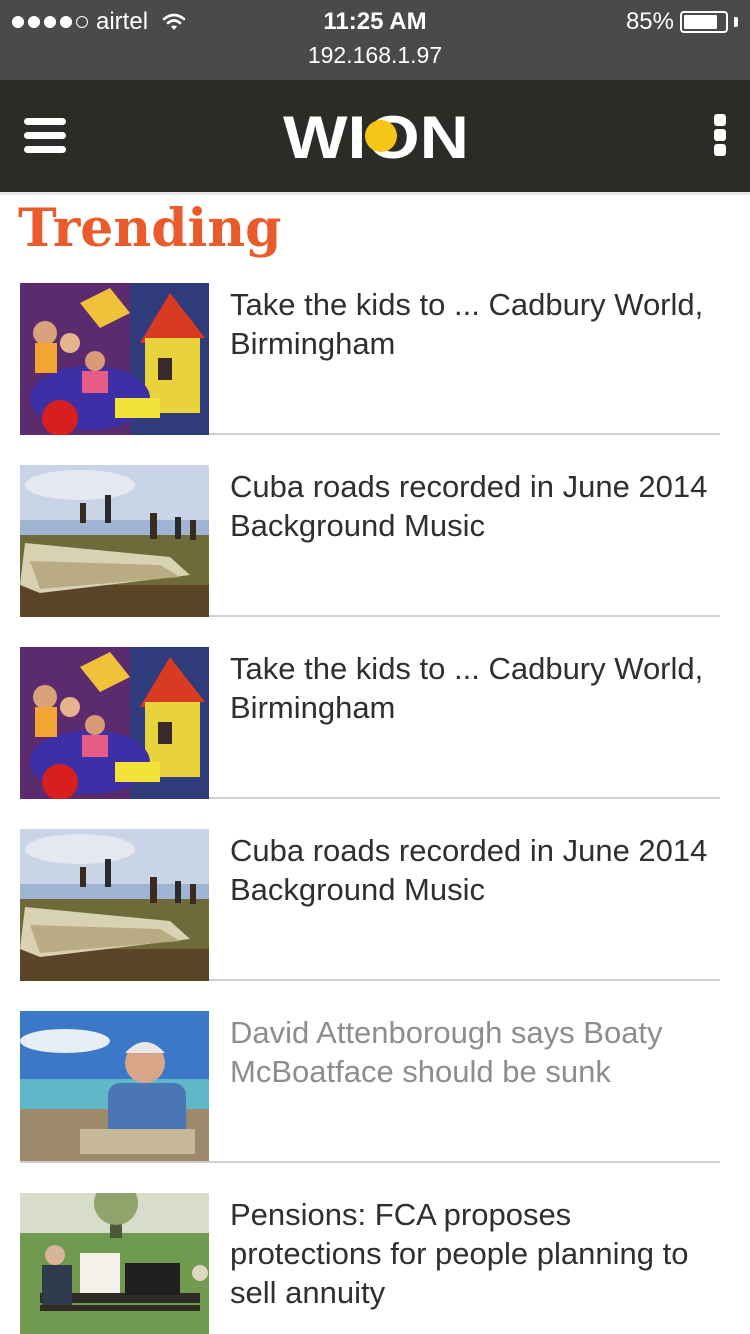 Image resolution: width=750 pixels, height=1334 pixels. What do you see at coordinates (45, 136) in the screenshot?
I see `hamburger-menu-icon` at bounding box center [45, 136].